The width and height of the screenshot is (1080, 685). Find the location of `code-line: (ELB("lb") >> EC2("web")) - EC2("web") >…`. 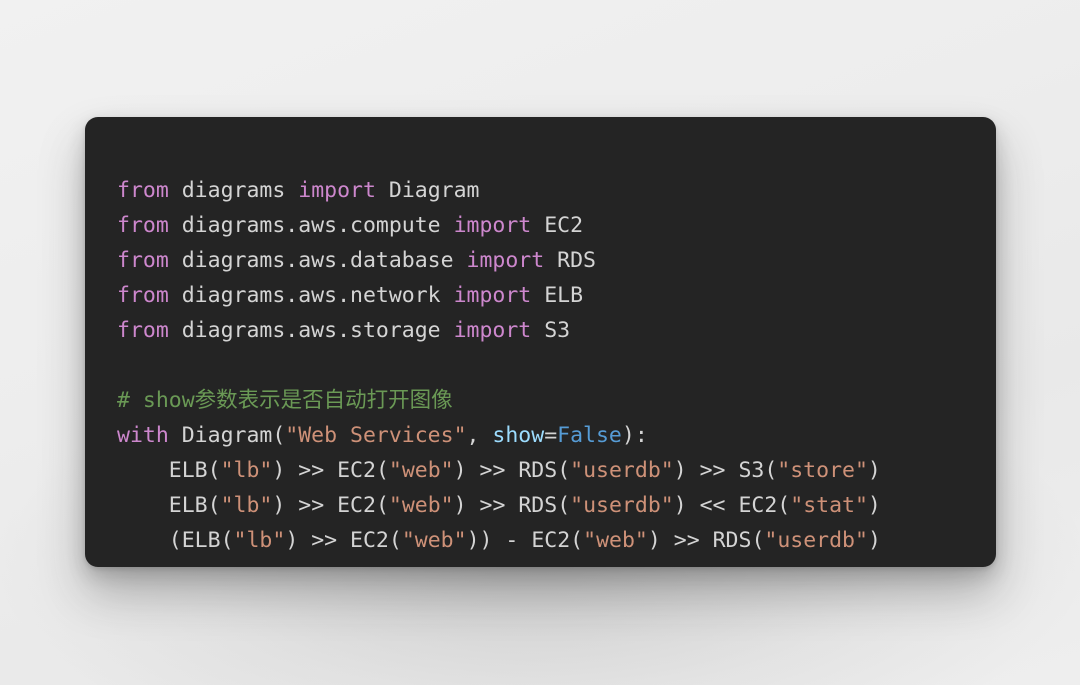

code-line: (ELB("lb") >> EC2("web")) - EC2("web") >… is located at coordinates (550, 540).